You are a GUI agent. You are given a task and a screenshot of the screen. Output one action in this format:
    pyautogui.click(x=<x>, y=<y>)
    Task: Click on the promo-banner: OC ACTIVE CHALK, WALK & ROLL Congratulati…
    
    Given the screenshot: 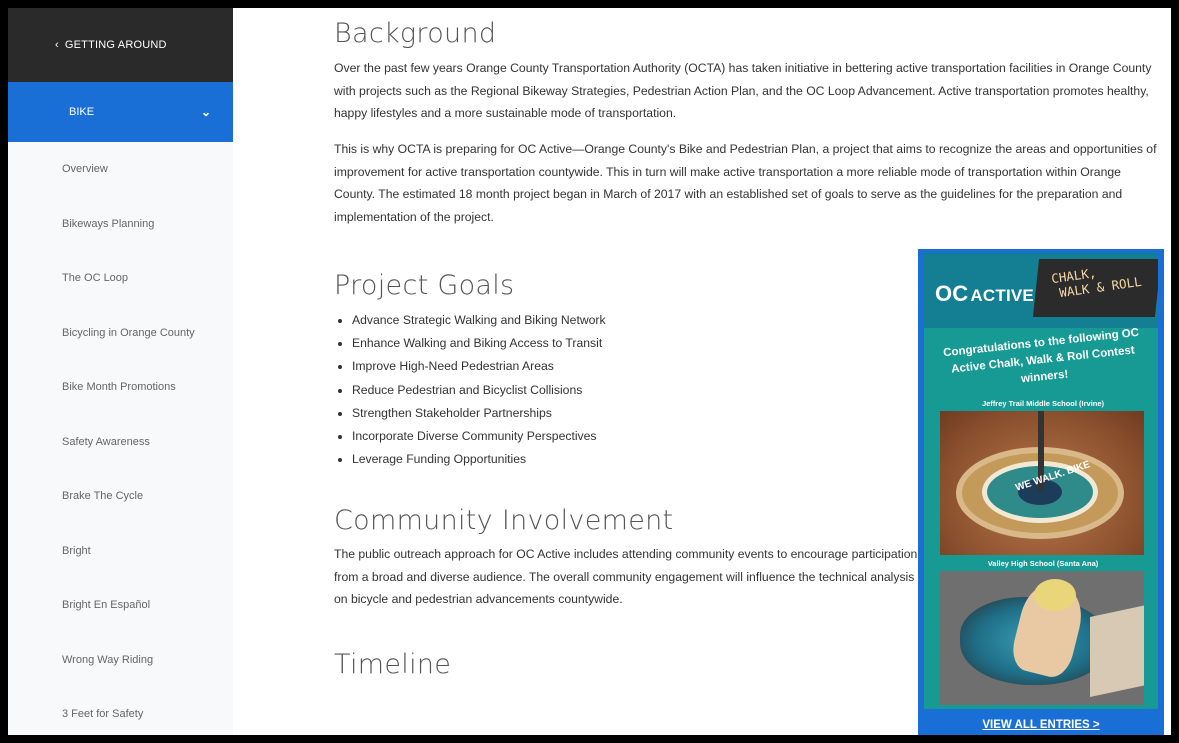 What is the action you would take?
    pyautogui.click(x=1041, y=492)
    